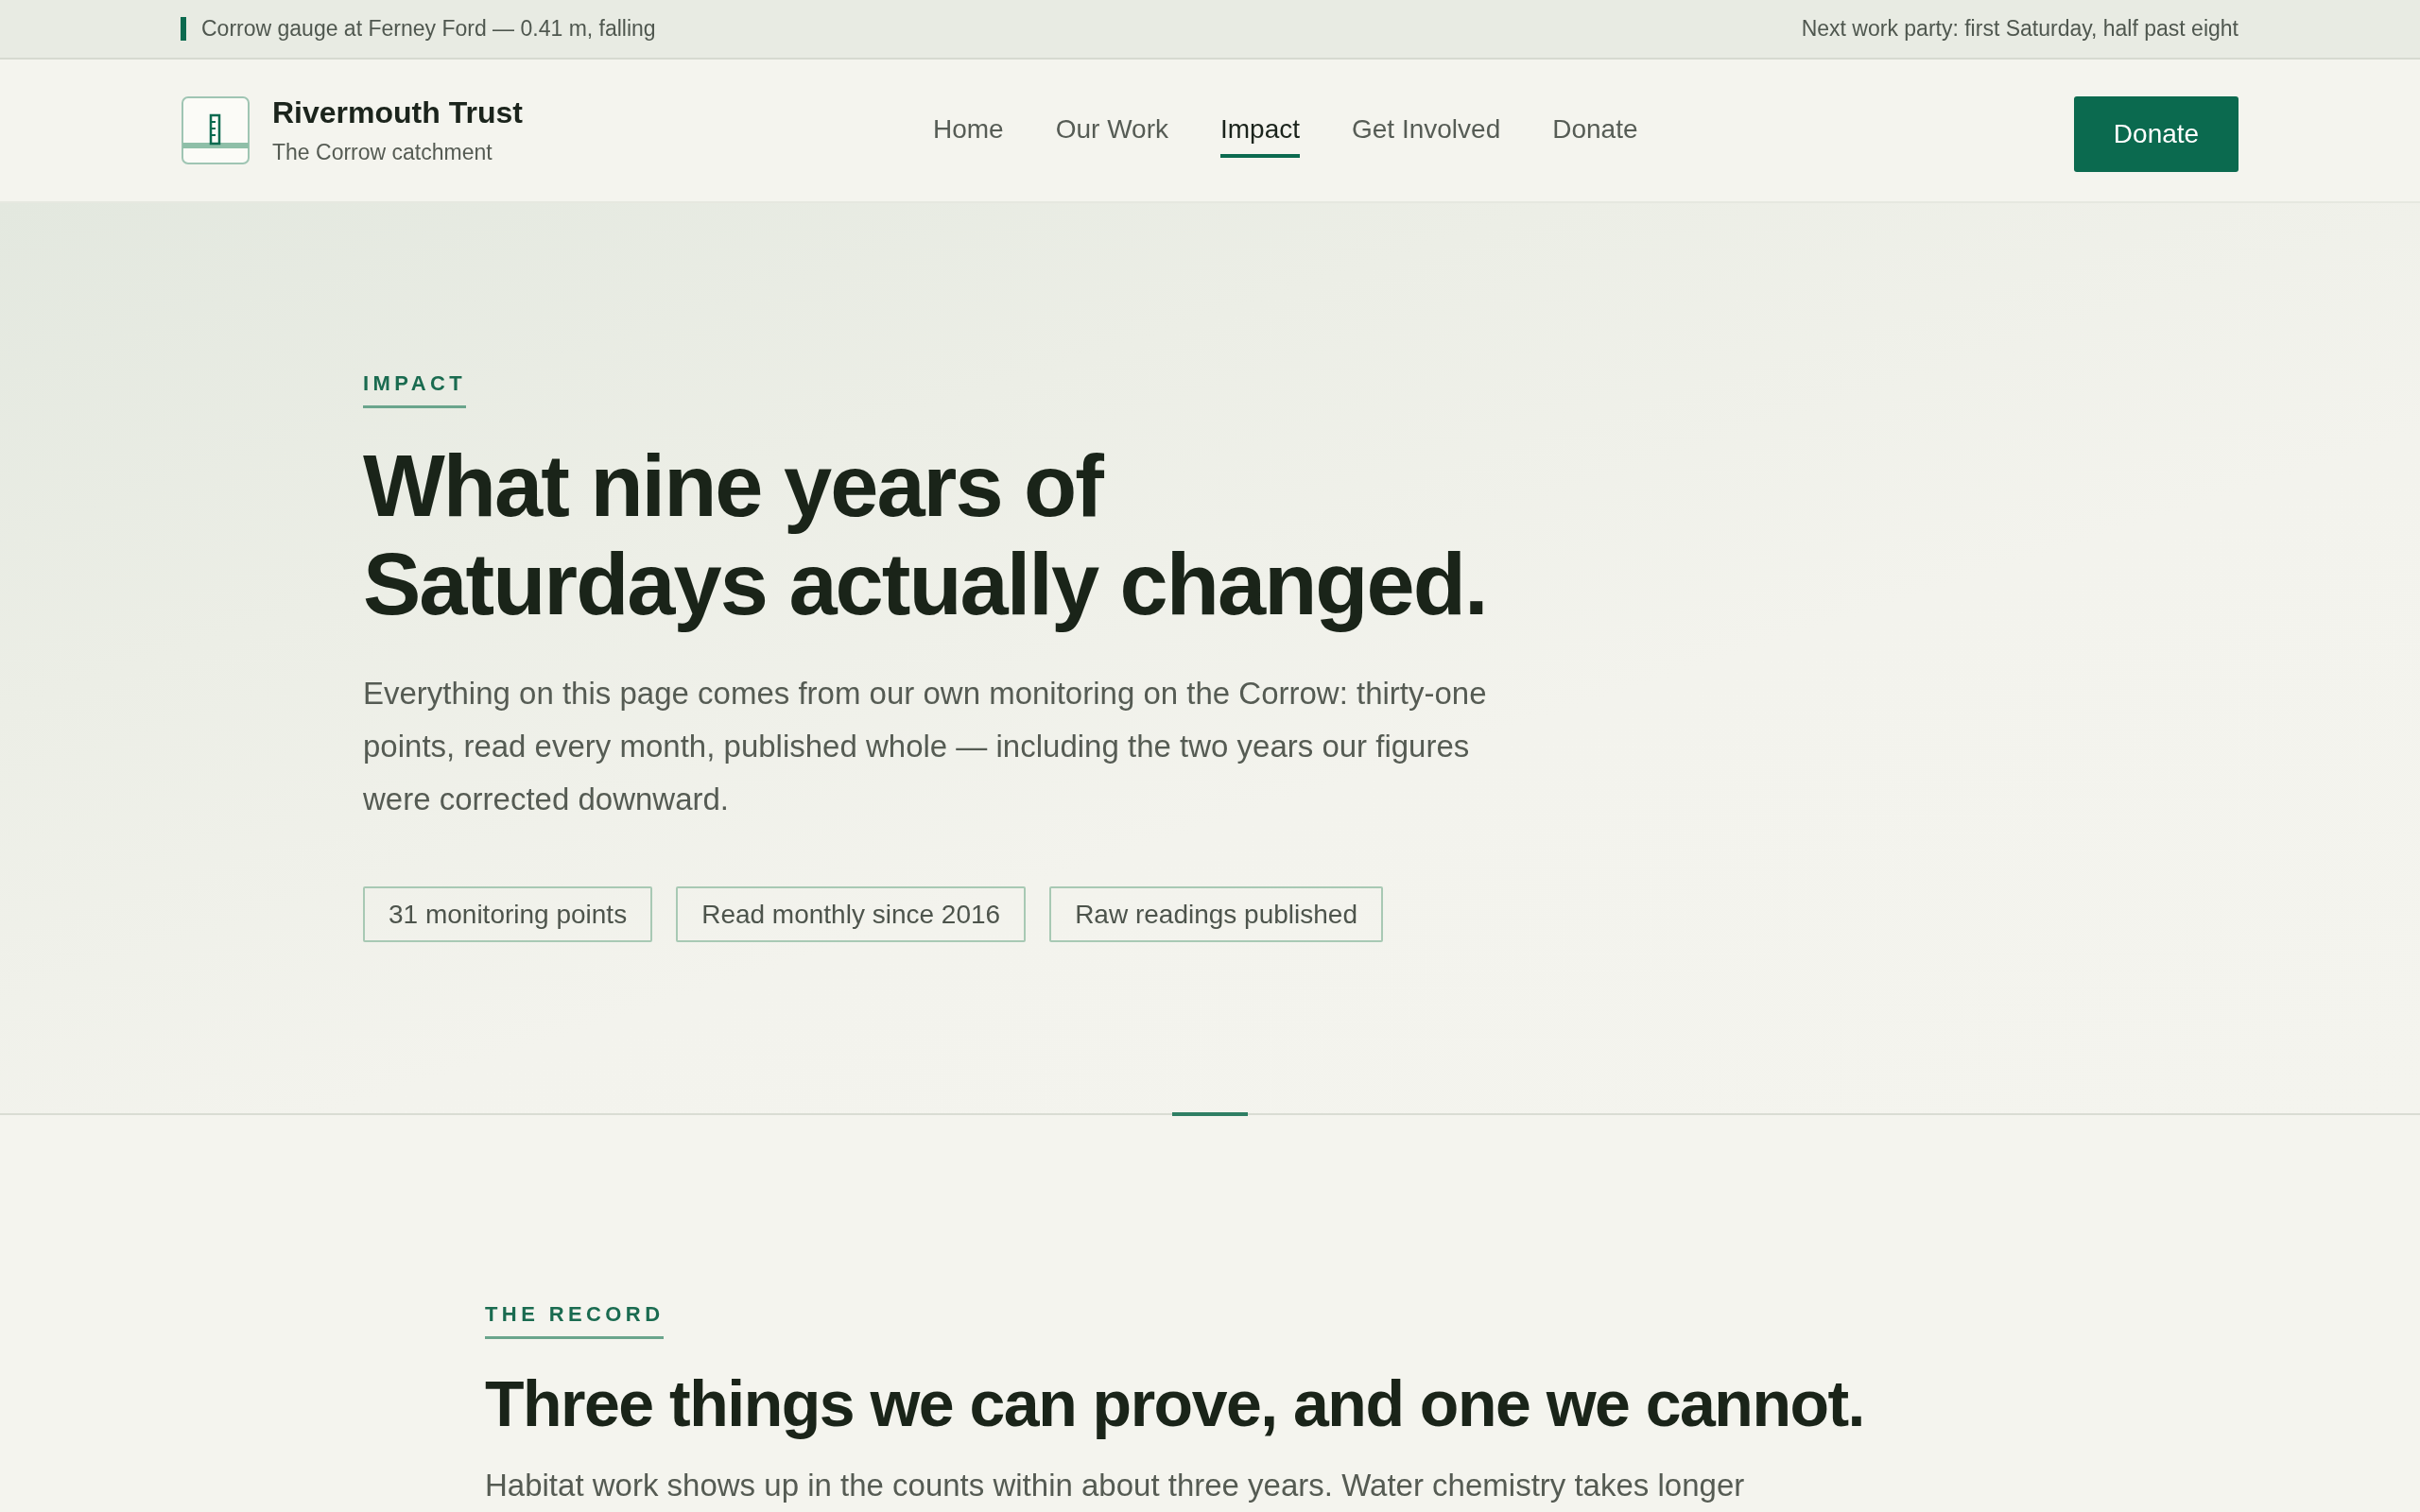 The width and height of the screenshot is (2420, 1512). Describe the element at coordinates (508, 914) in the screenshot. I see `fact-tag: 31 monitoring points` at that location.